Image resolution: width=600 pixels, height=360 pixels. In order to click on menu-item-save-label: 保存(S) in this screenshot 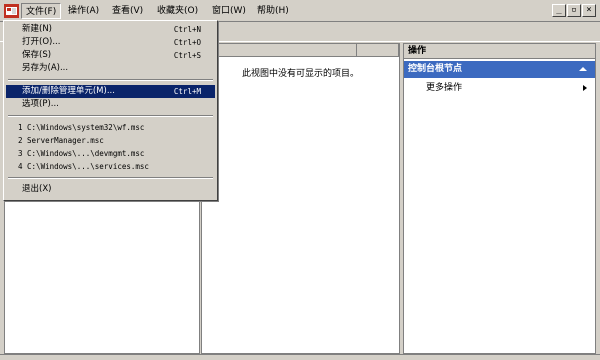, I will do `click(37, 55)`.